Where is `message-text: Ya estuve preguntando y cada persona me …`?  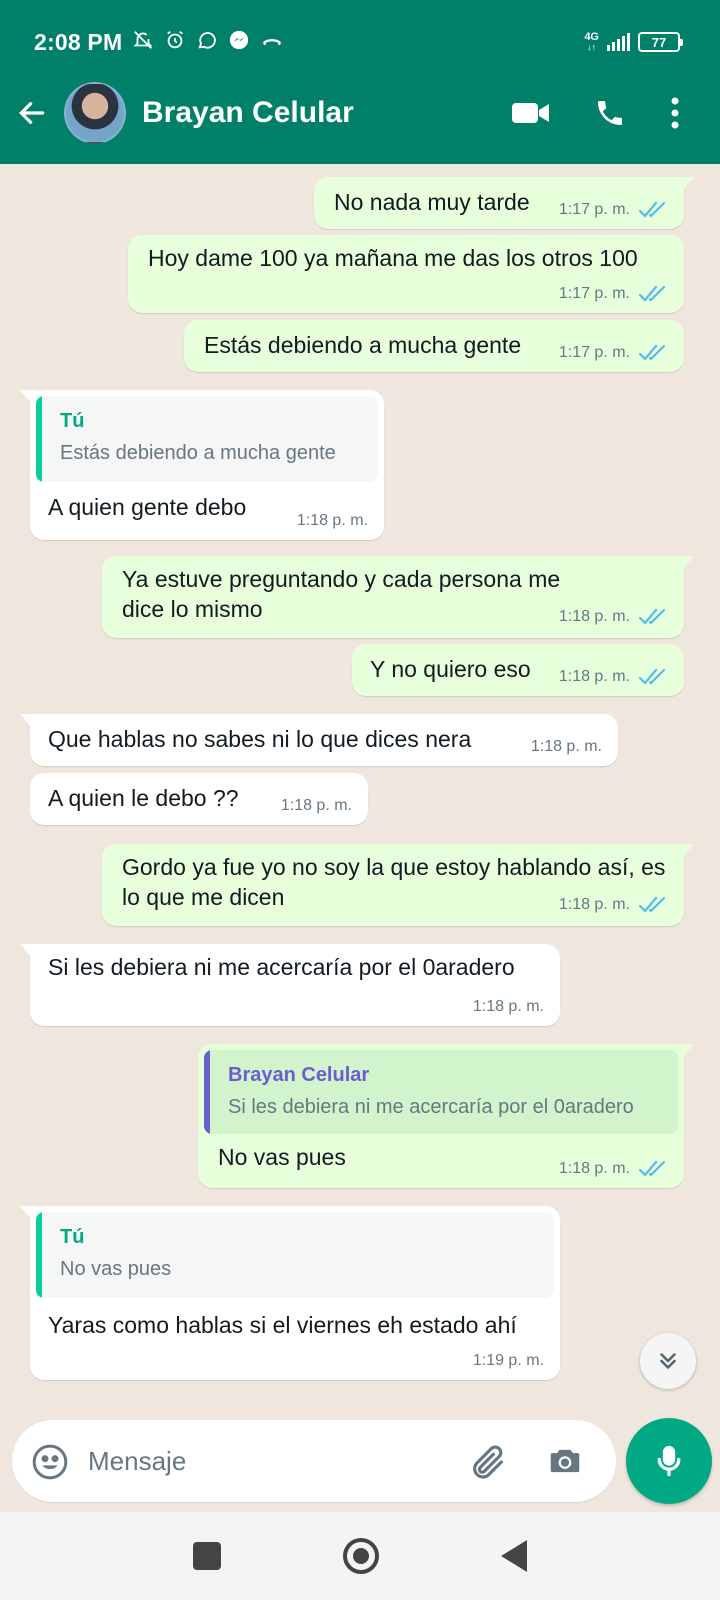
message-text: Ya estuve preguntando y cada persona me … is located at coordinates (341, 594).